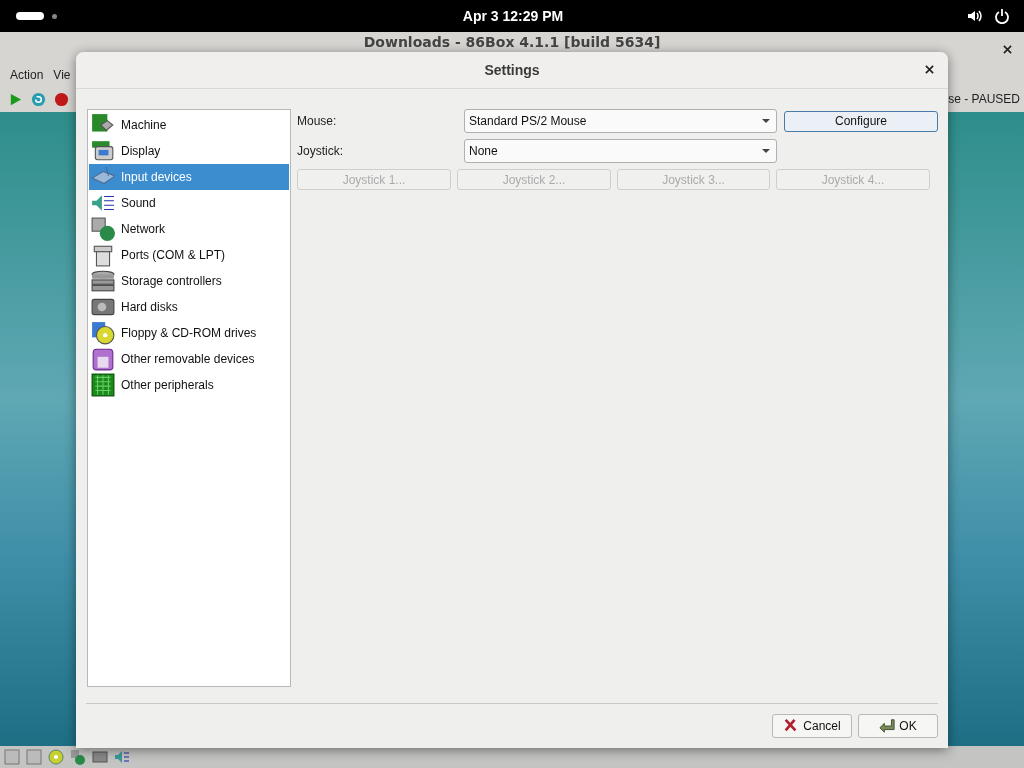 This screenshot has width=1024, height=768. Describe the element at coordinates (189, 229) in the screenshot. I see `sidebar-item: Network` at that location.